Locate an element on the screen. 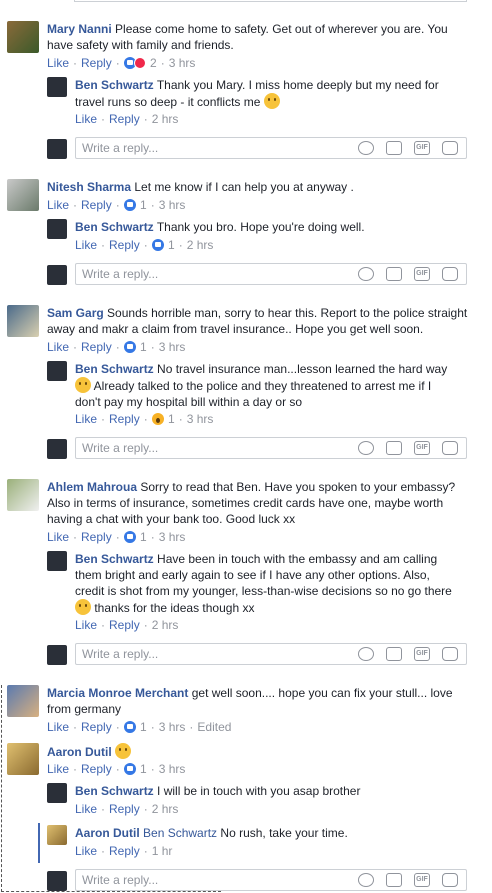 The image size is (492, 893). comment-actions: Like · Reply · 2 hrs is located at coordinates (127, 119).